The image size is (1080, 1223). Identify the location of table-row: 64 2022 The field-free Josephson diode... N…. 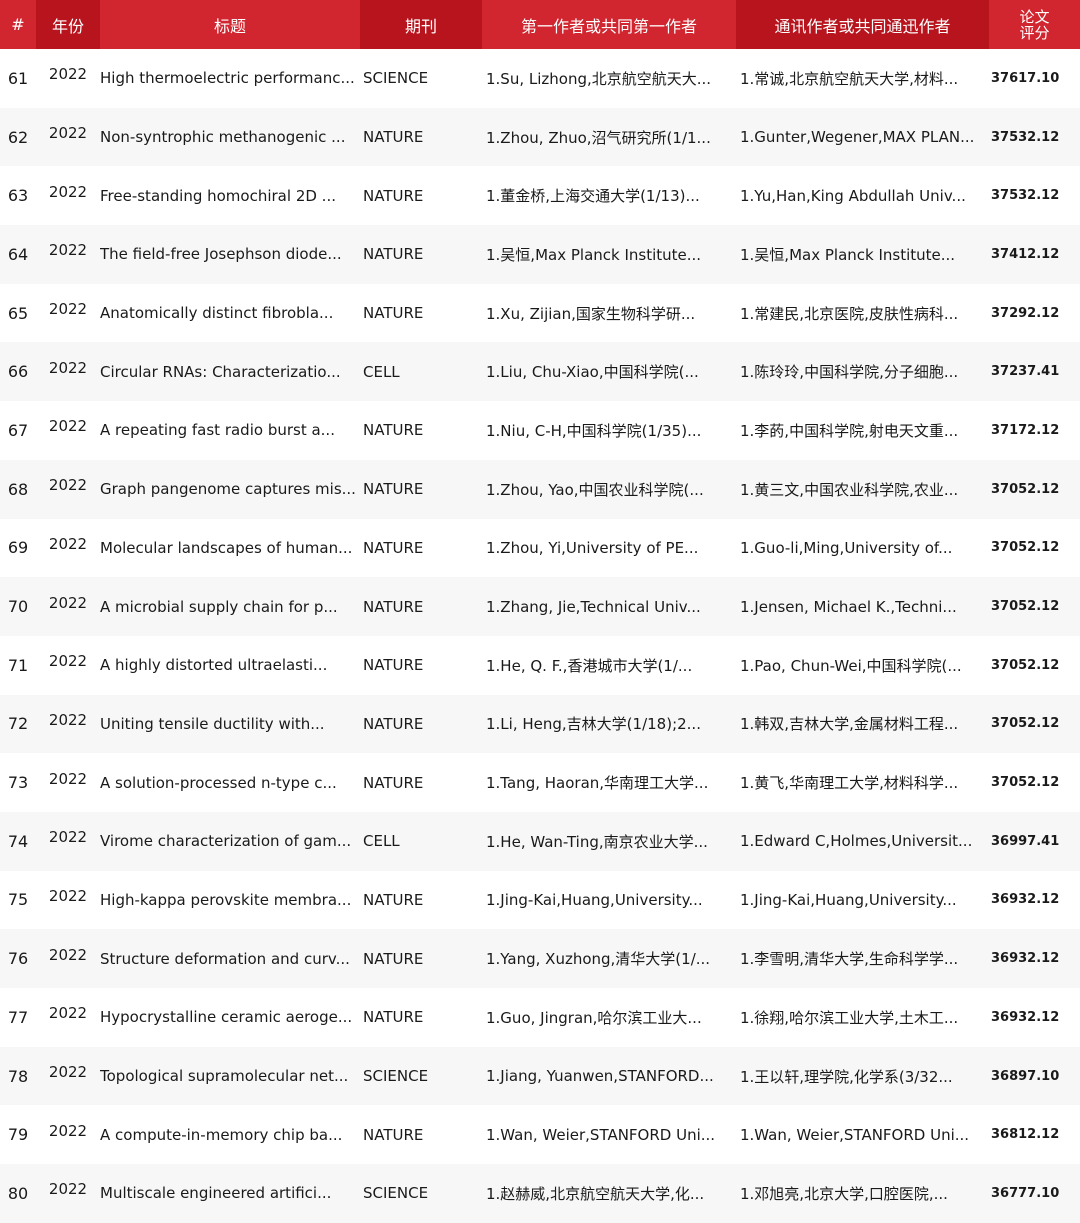
(540, 254).